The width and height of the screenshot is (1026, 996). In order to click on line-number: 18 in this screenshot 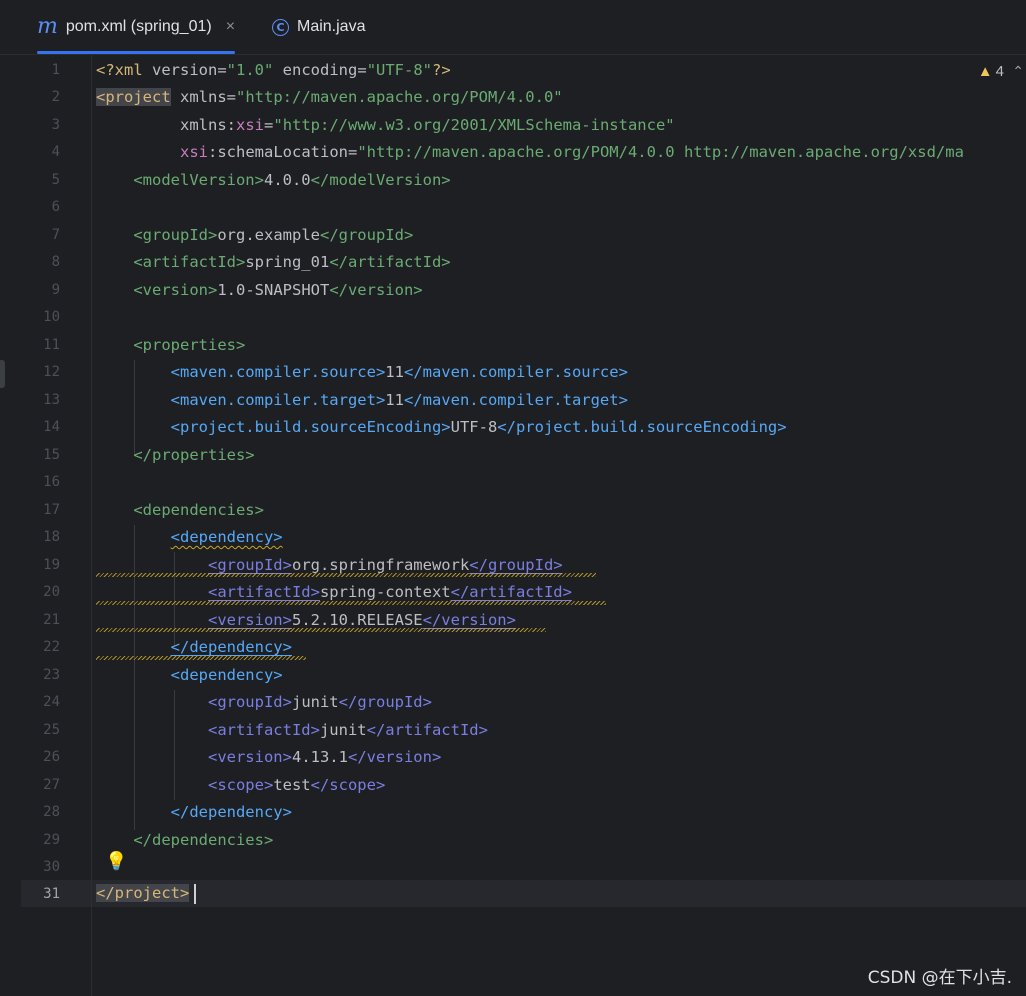, I will do `click(51, 537)`.